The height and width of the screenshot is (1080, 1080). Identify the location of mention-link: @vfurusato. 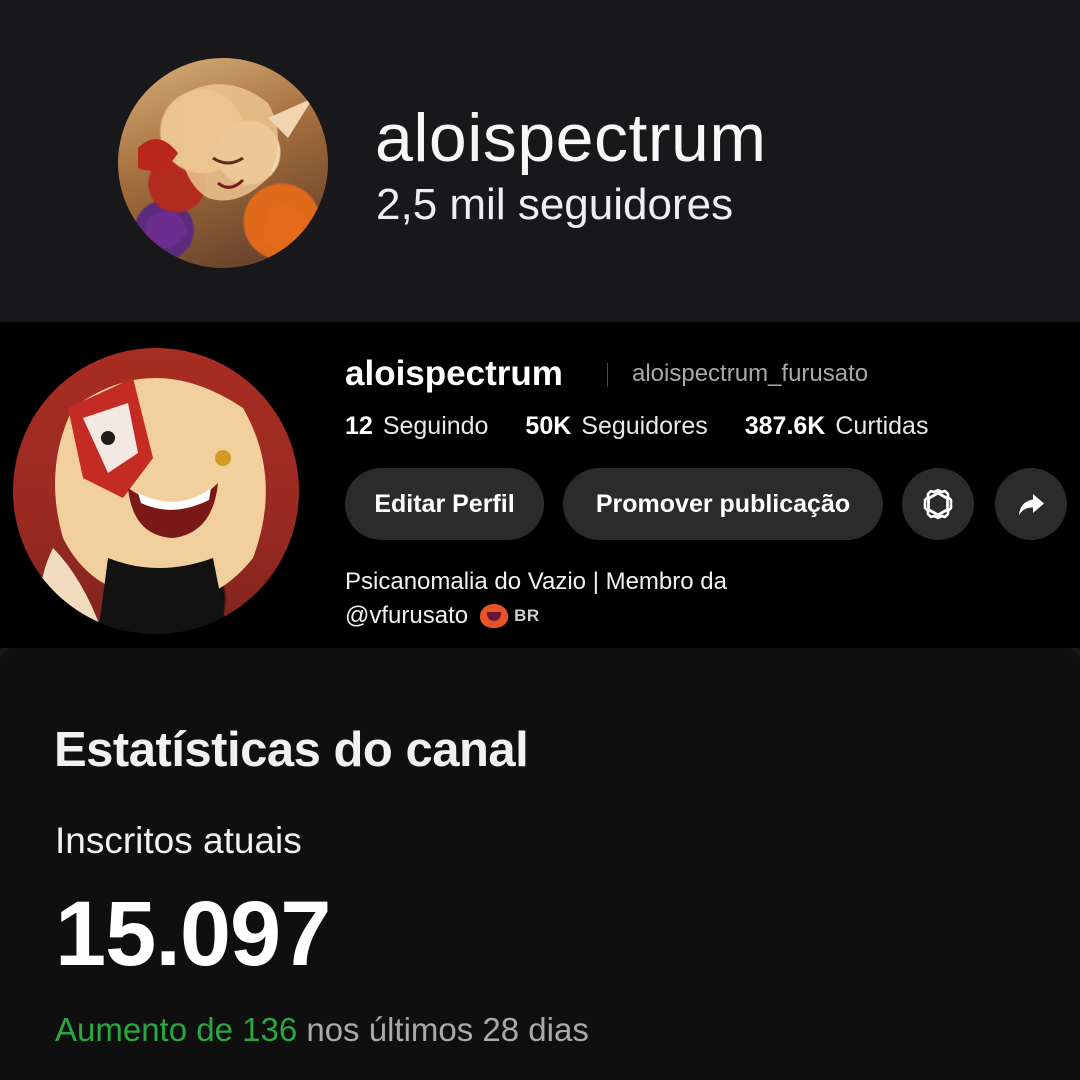
(406, 616).